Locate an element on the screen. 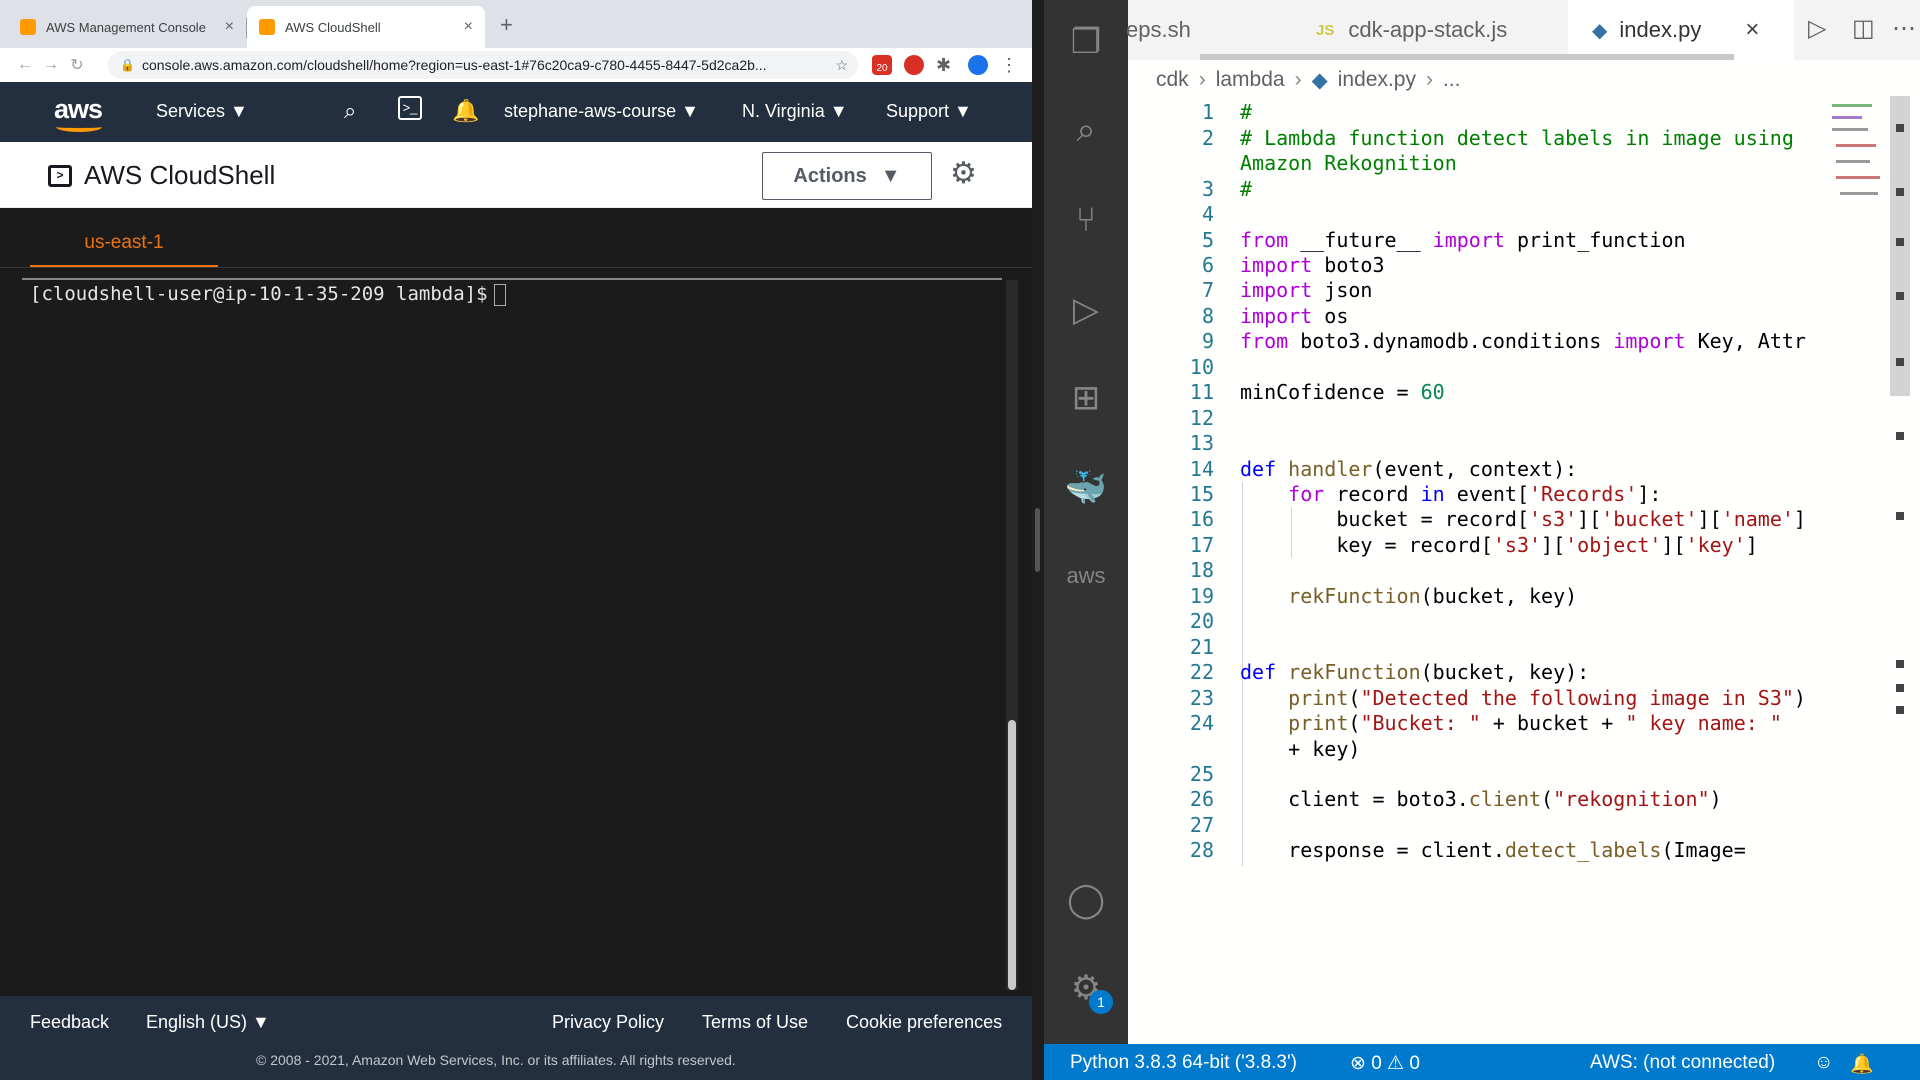  language-selector: English (US) ▼ is located at coordinates (208, 1022).